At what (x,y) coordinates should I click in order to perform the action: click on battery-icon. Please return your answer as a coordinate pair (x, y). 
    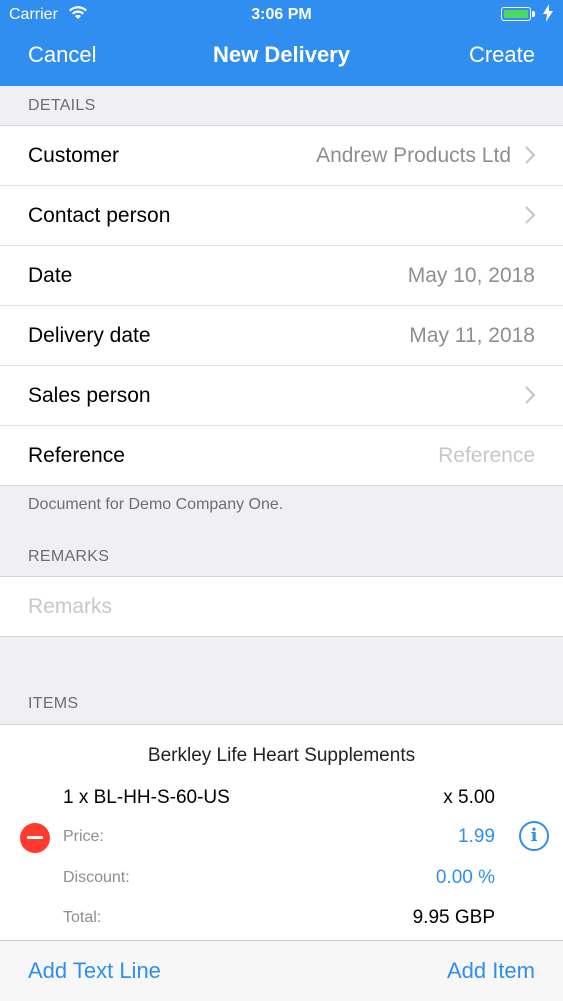
    Looking at the image, I should click on (518, 14).